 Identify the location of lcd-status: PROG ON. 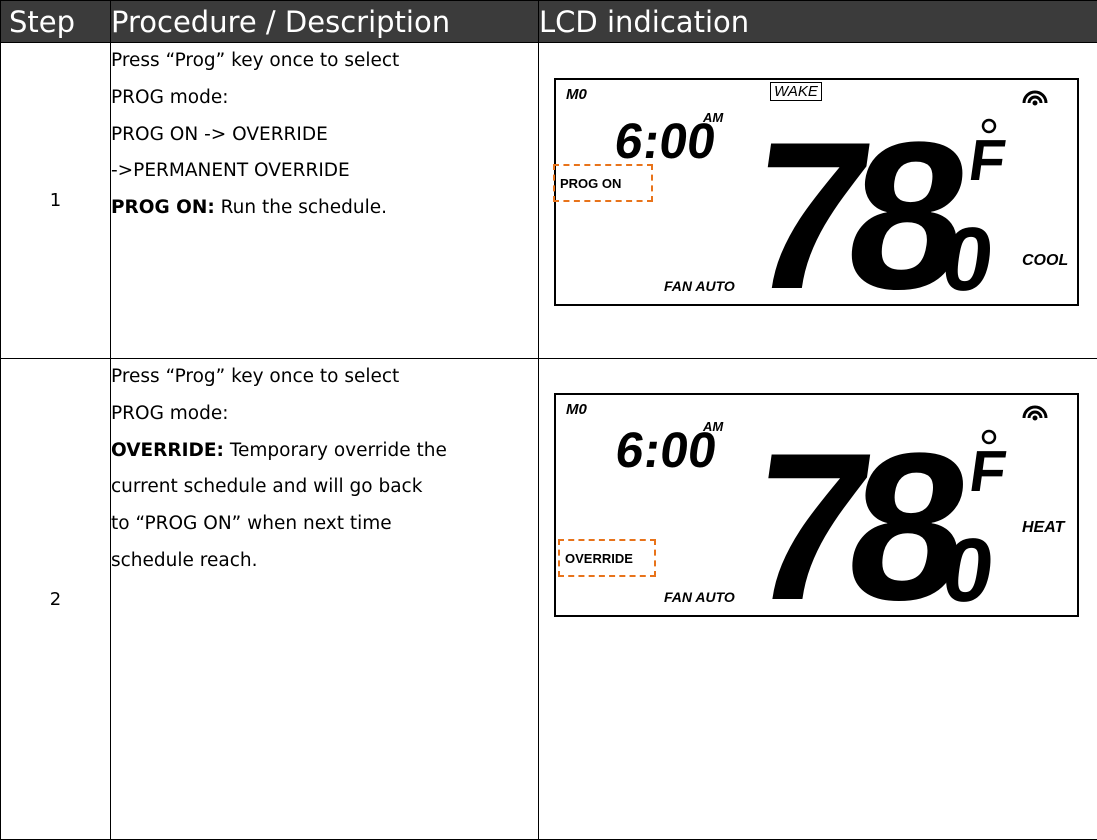
(590, 183).